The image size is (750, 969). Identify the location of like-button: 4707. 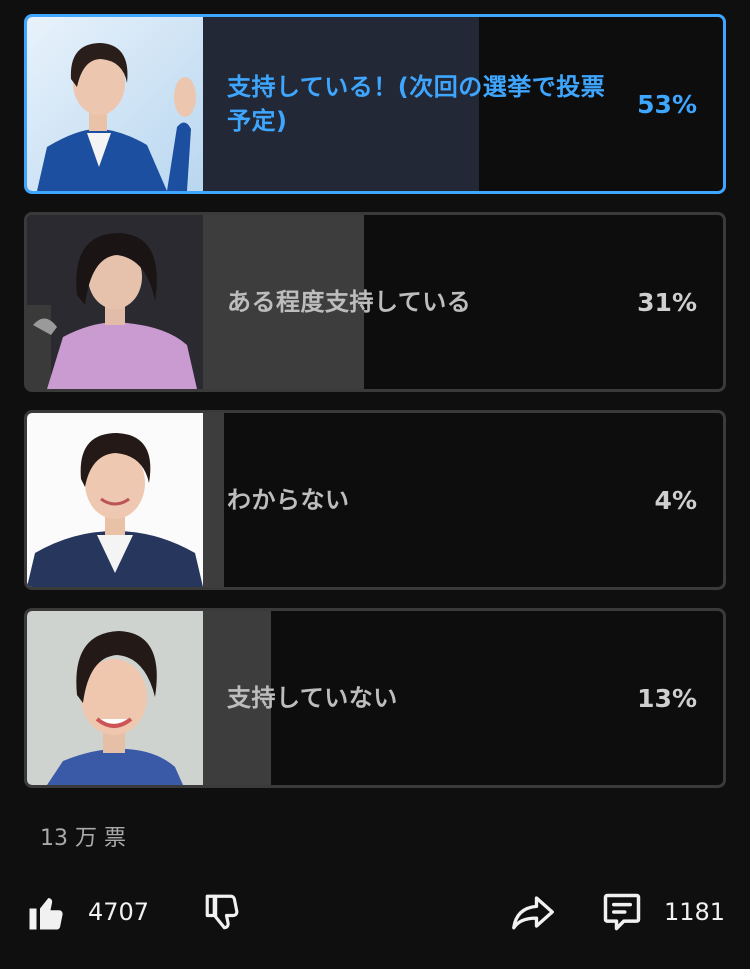
(87, 912).